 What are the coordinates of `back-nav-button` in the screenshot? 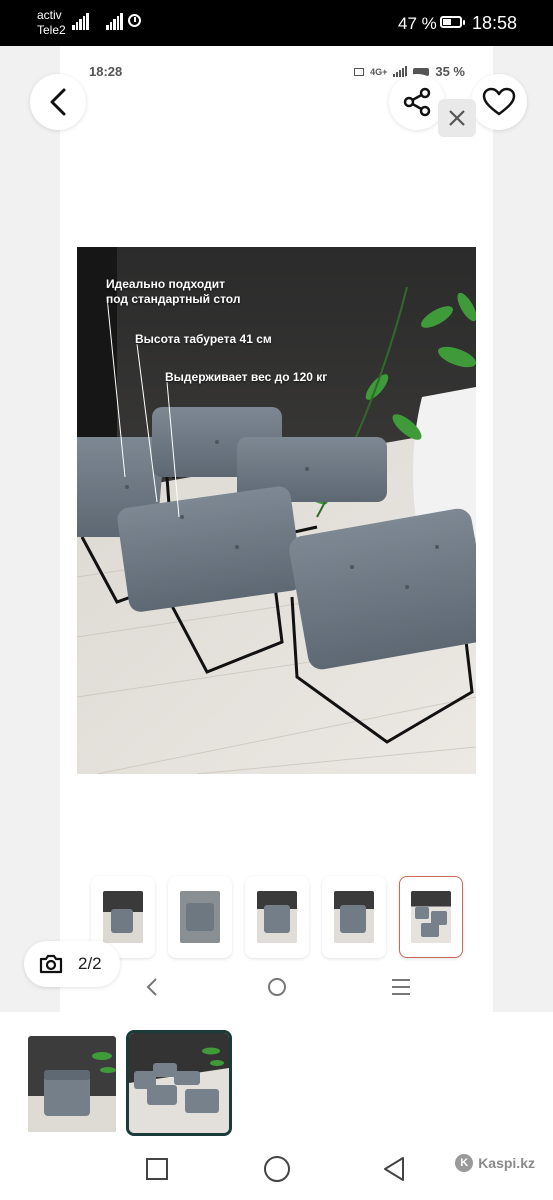 It's located at (394, 1169).